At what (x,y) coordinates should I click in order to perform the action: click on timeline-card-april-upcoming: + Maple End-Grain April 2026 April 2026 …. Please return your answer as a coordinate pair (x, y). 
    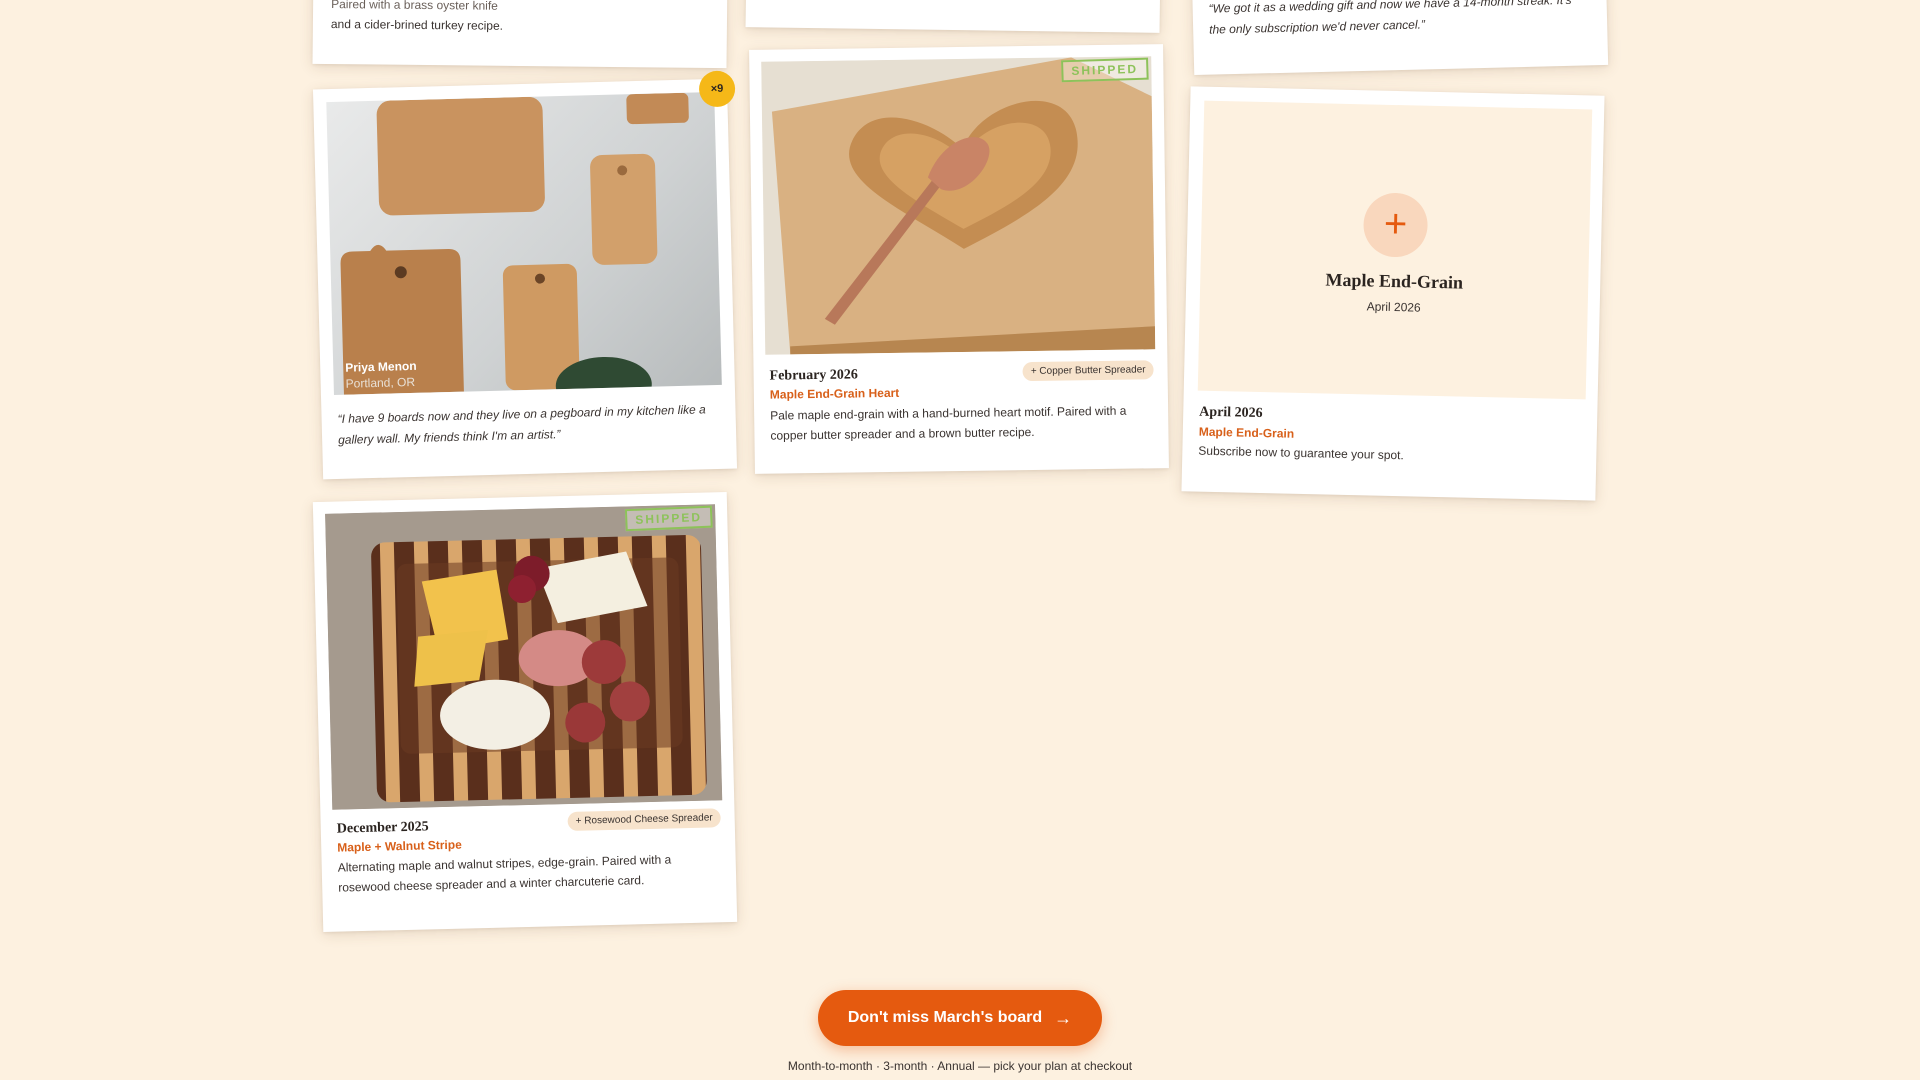
    Looking at the image, I should click on (1393, 293).